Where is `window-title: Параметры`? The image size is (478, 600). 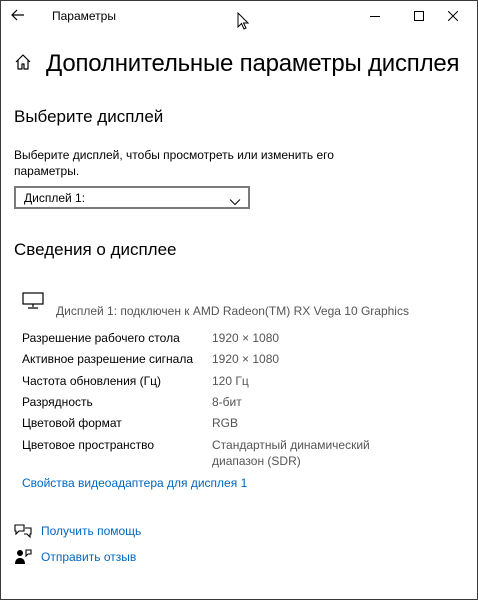 window-title: Параметры is located at coordinates (84, 16).